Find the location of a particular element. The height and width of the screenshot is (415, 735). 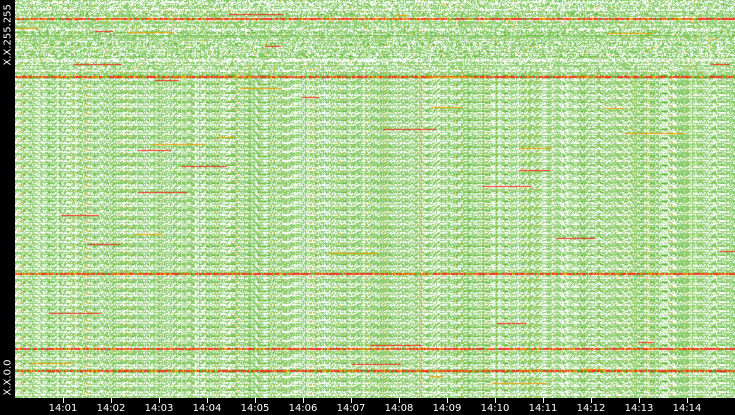

x-tick-label: 14:13 is located at coordinates (639, 408).